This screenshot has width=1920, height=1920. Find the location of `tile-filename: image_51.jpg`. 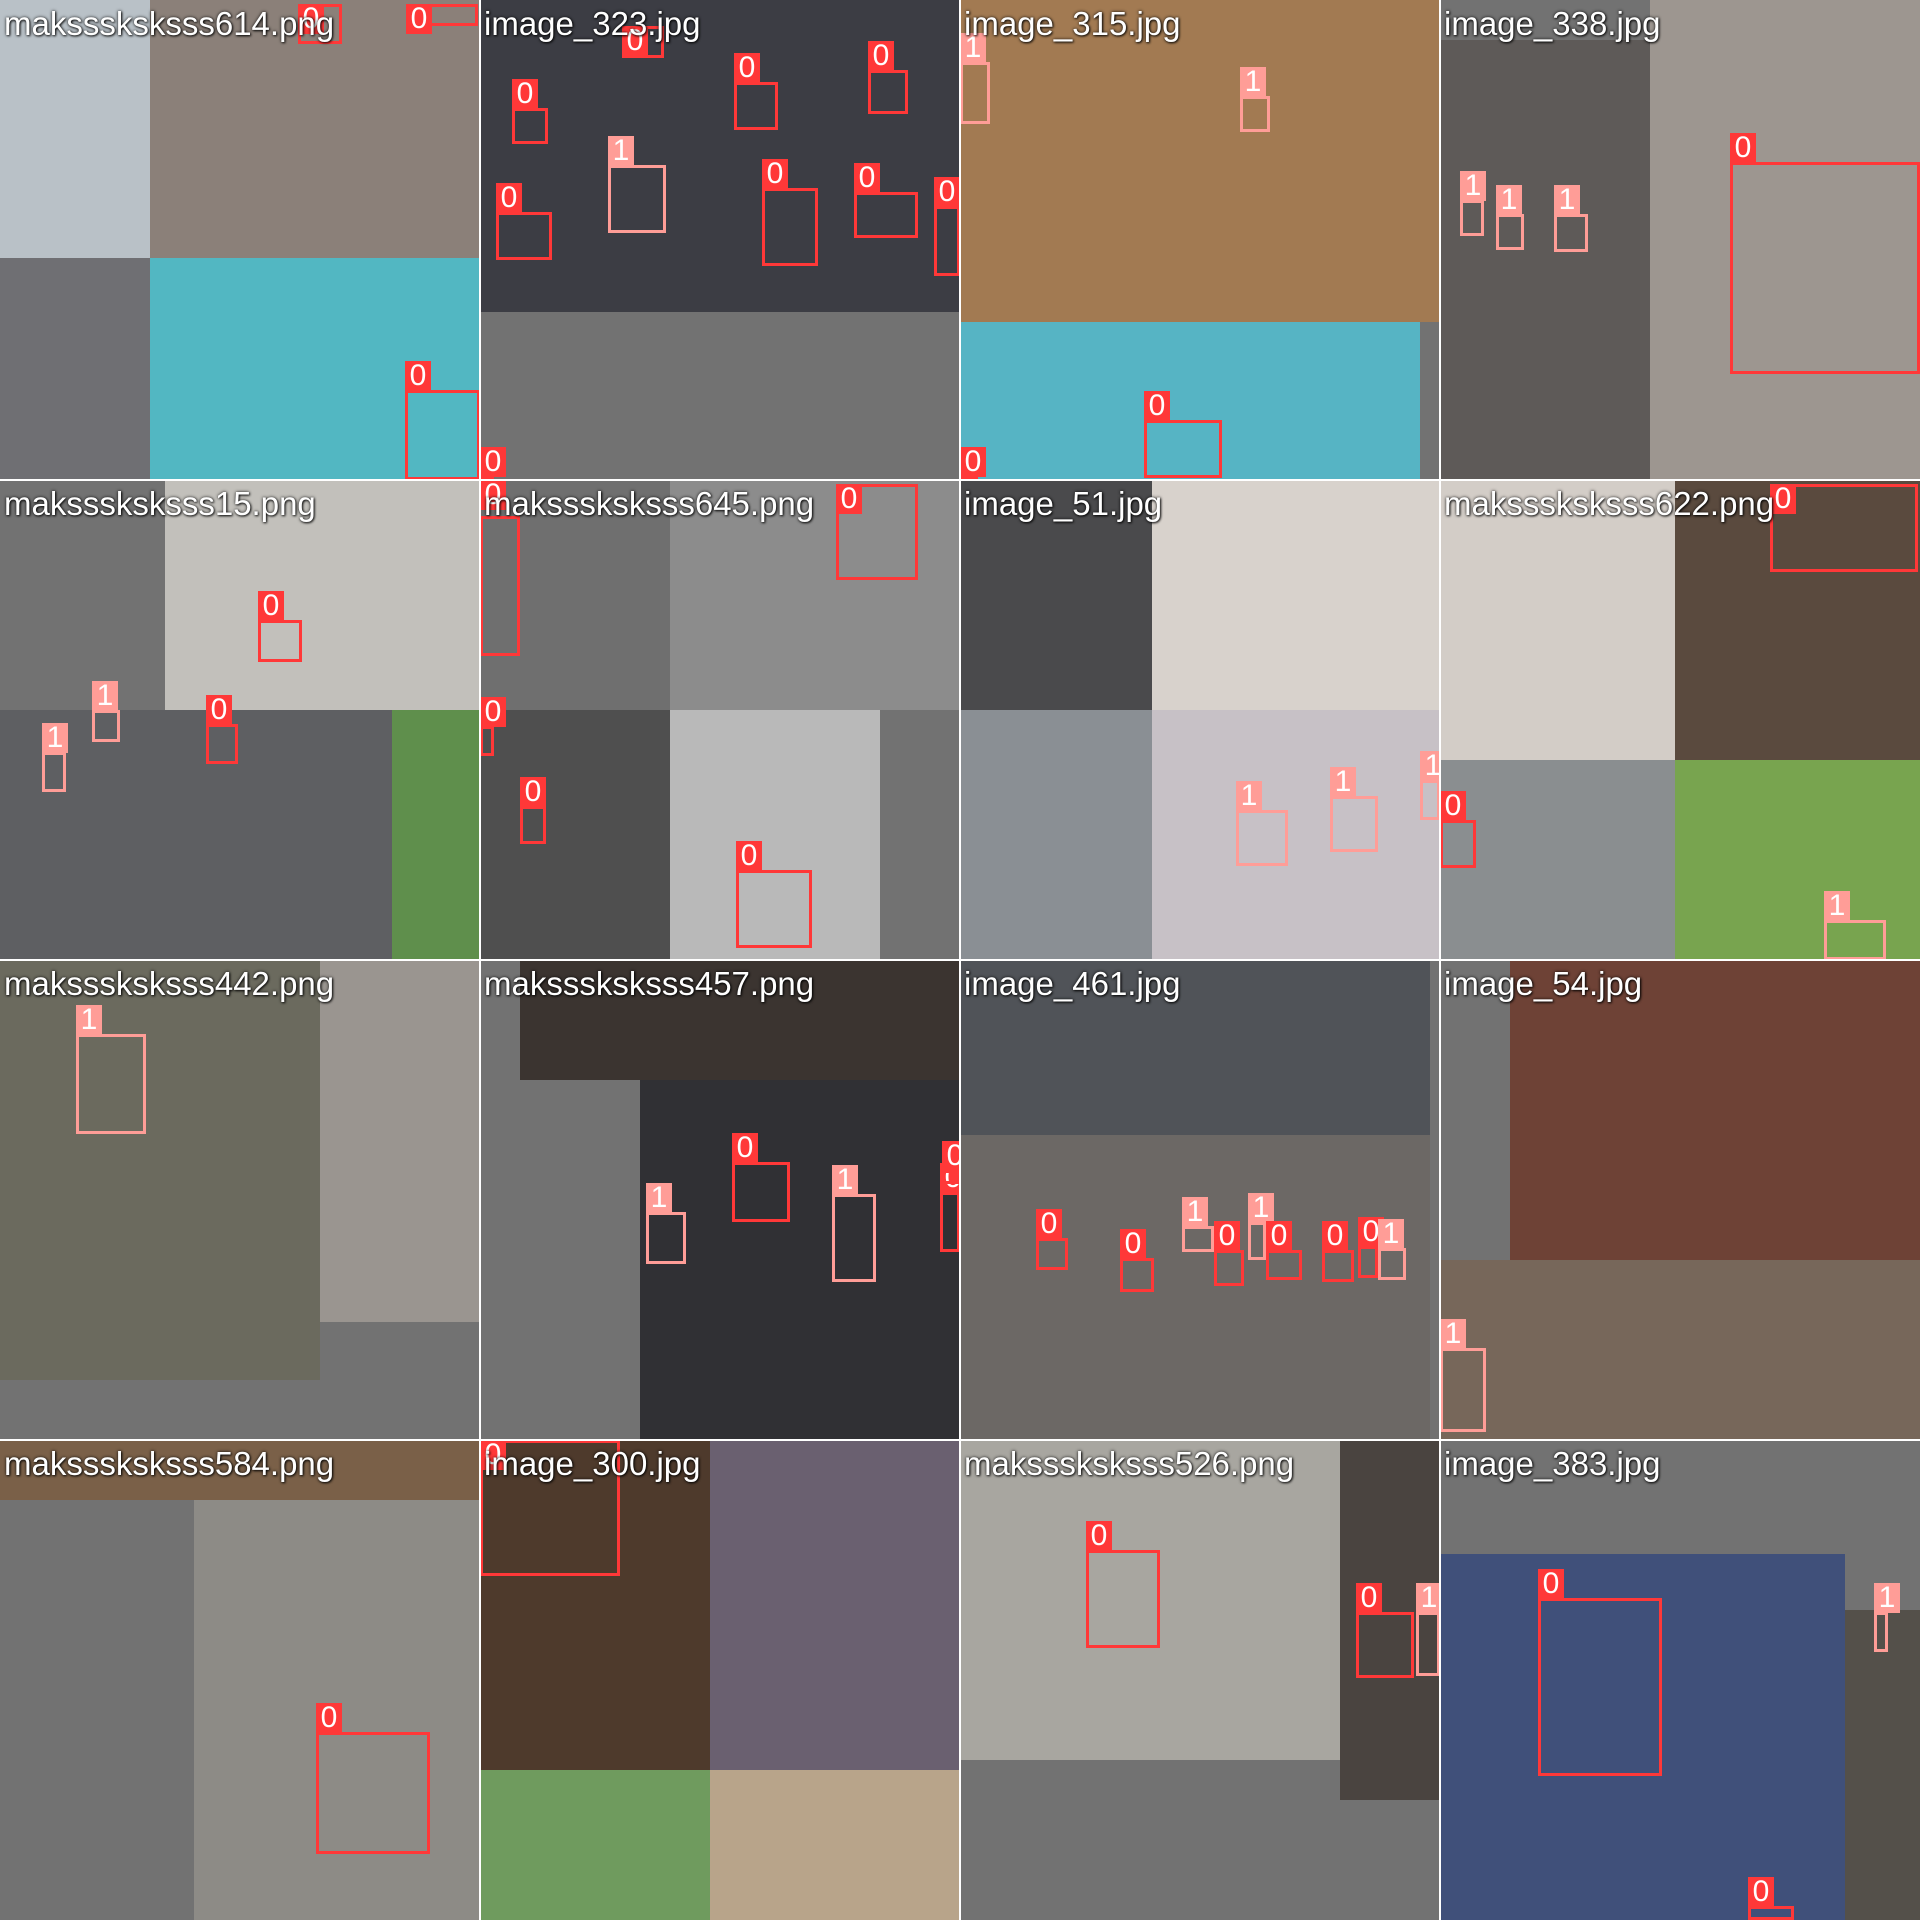

tile-filename: image_51.jpg is located at coordinates (1063, 503).